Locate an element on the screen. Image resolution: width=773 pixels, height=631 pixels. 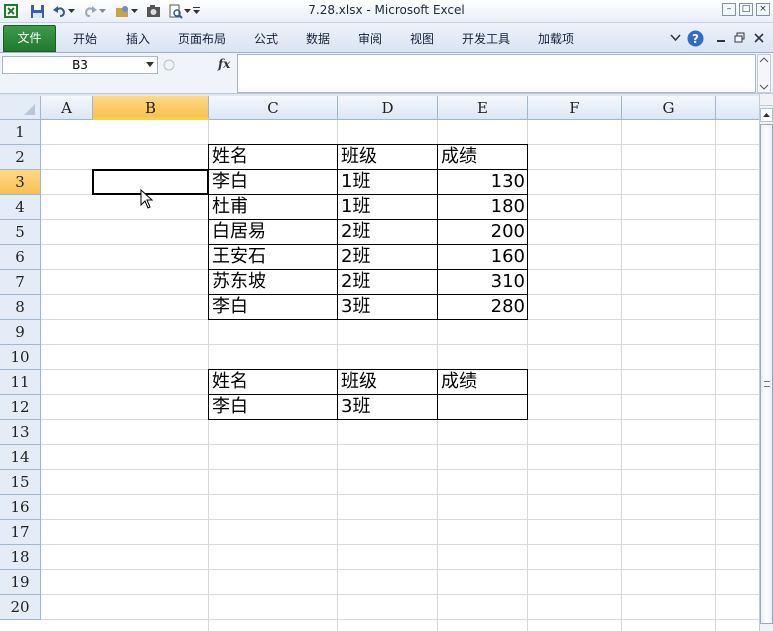
minimize-button: – is located at coordinates (729, 9).